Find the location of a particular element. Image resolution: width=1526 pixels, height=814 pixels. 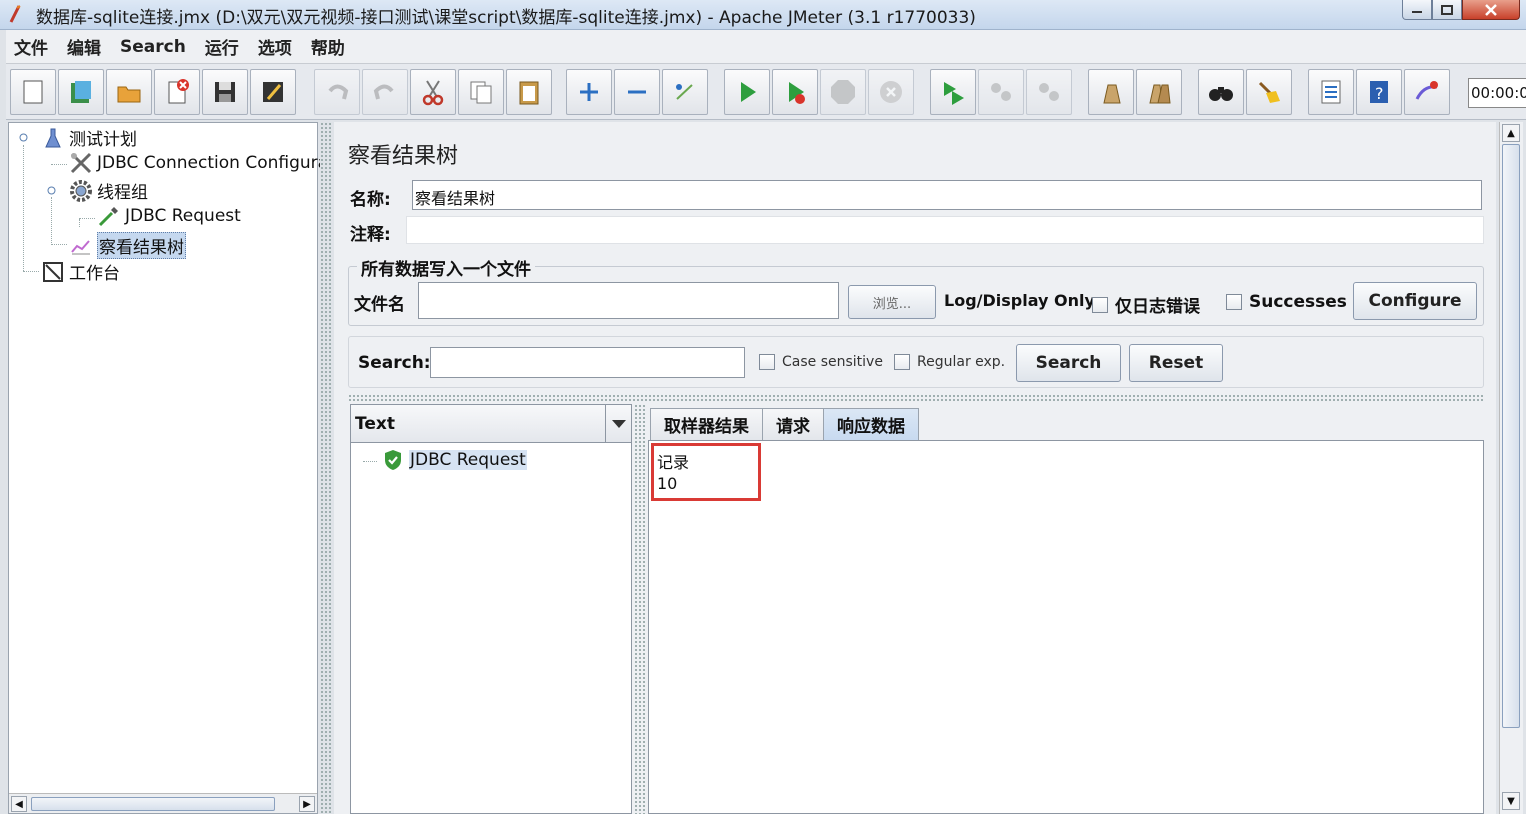

stop-button is located at coordinates (843, 92).